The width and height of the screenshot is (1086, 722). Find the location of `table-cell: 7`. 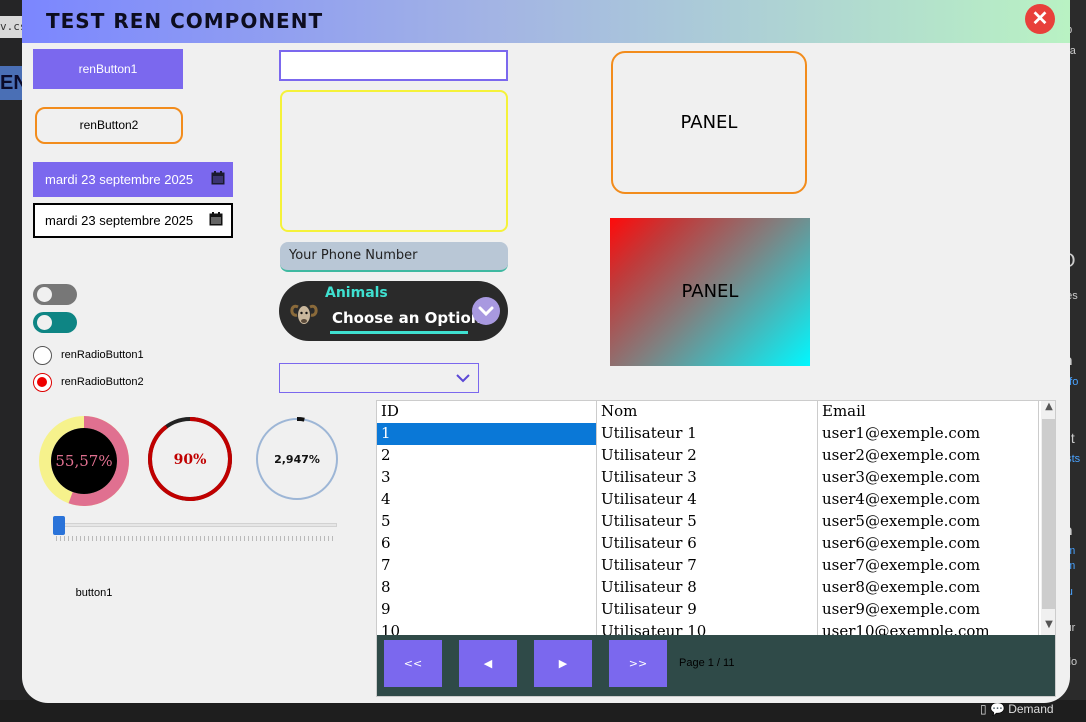

table-cell: 7 is located at coordinates (487, 566).